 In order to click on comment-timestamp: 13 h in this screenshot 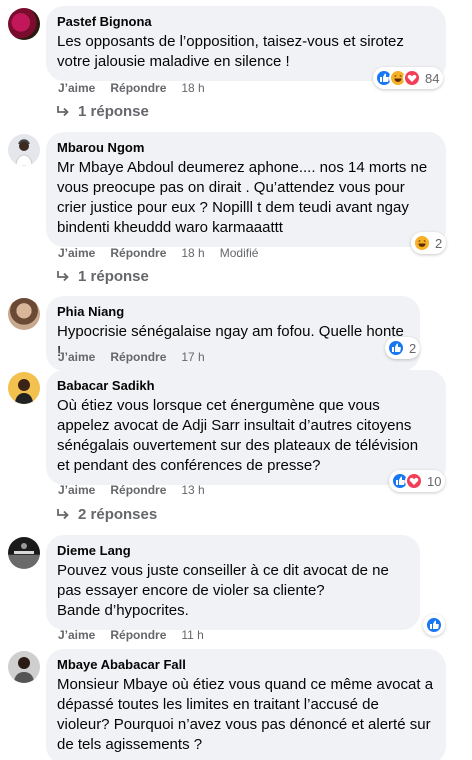, I will do `click(192, 490)`.